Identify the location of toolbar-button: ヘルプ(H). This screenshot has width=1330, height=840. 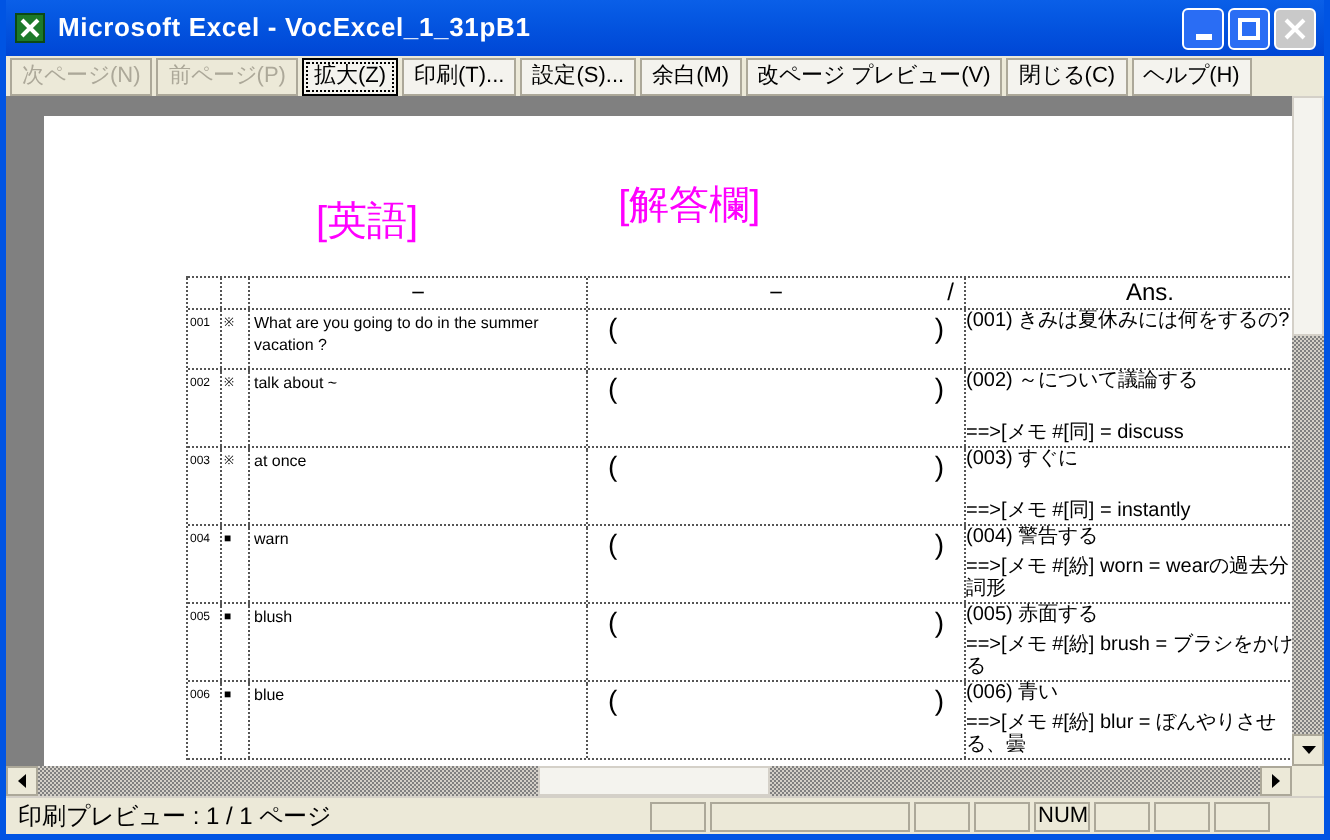
(1191, 76).